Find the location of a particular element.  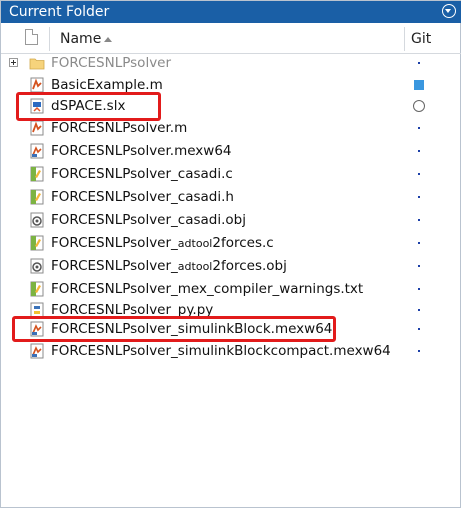

list-item: FORCESNLPsolver_casadi.obj is located at coordinates (231, 220).